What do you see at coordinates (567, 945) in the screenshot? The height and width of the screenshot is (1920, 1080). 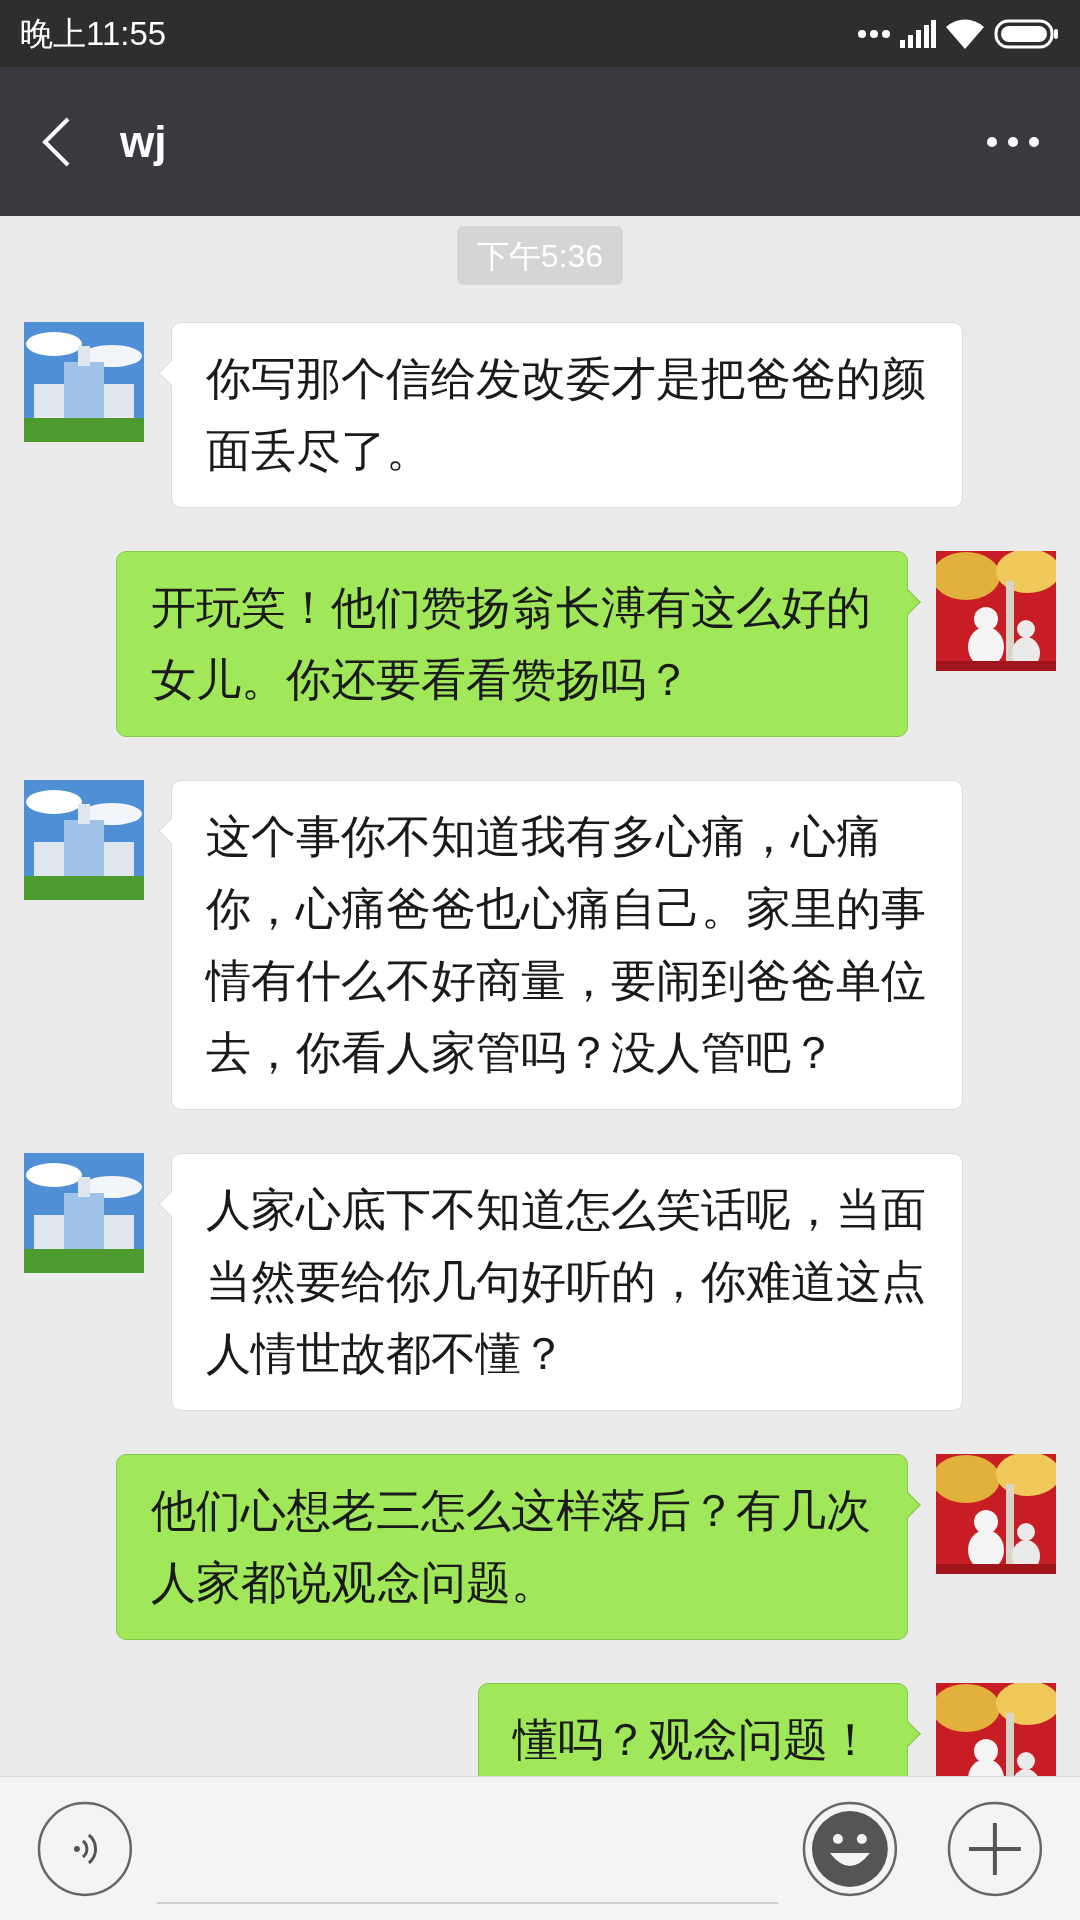 I see `message-bubble: 这个事你不知道我有多心痛，心痛你，心痛爸爸也心痛自己。家里的事情有什么不好商量，要闹到爸爸单位去，你看人家管吗？没人管吧？` at bounding box center [567, 945].